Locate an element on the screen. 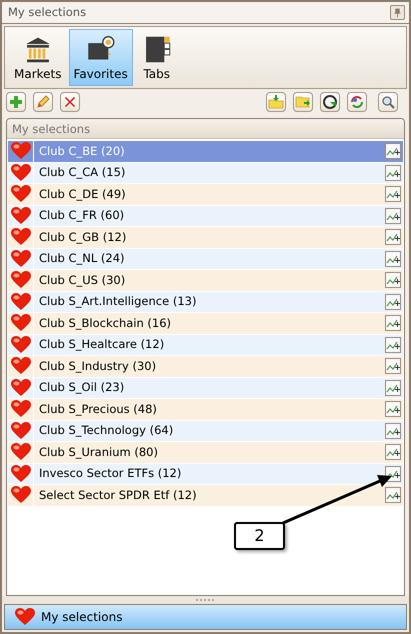  list-row: Club S_Art.Intelligence (13) is located at coordinates (205, 302).